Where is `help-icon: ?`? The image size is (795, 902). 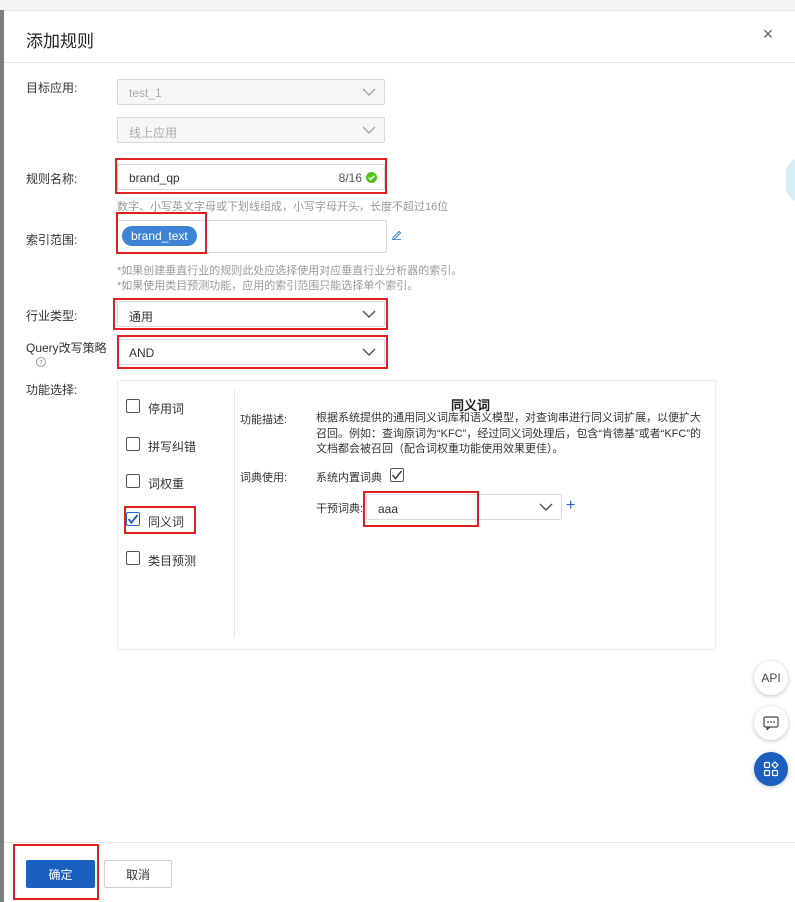 help-icon: ? is located at coordinates (41, 362).